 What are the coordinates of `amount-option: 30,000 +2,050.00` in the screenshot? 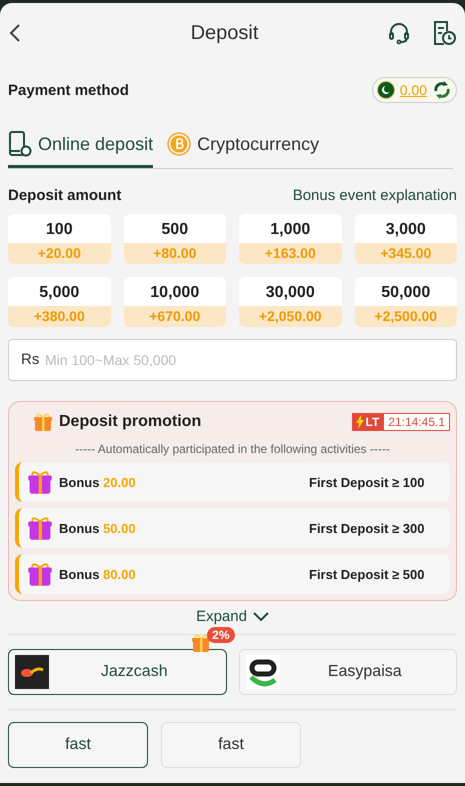 It's located at (290, 302).